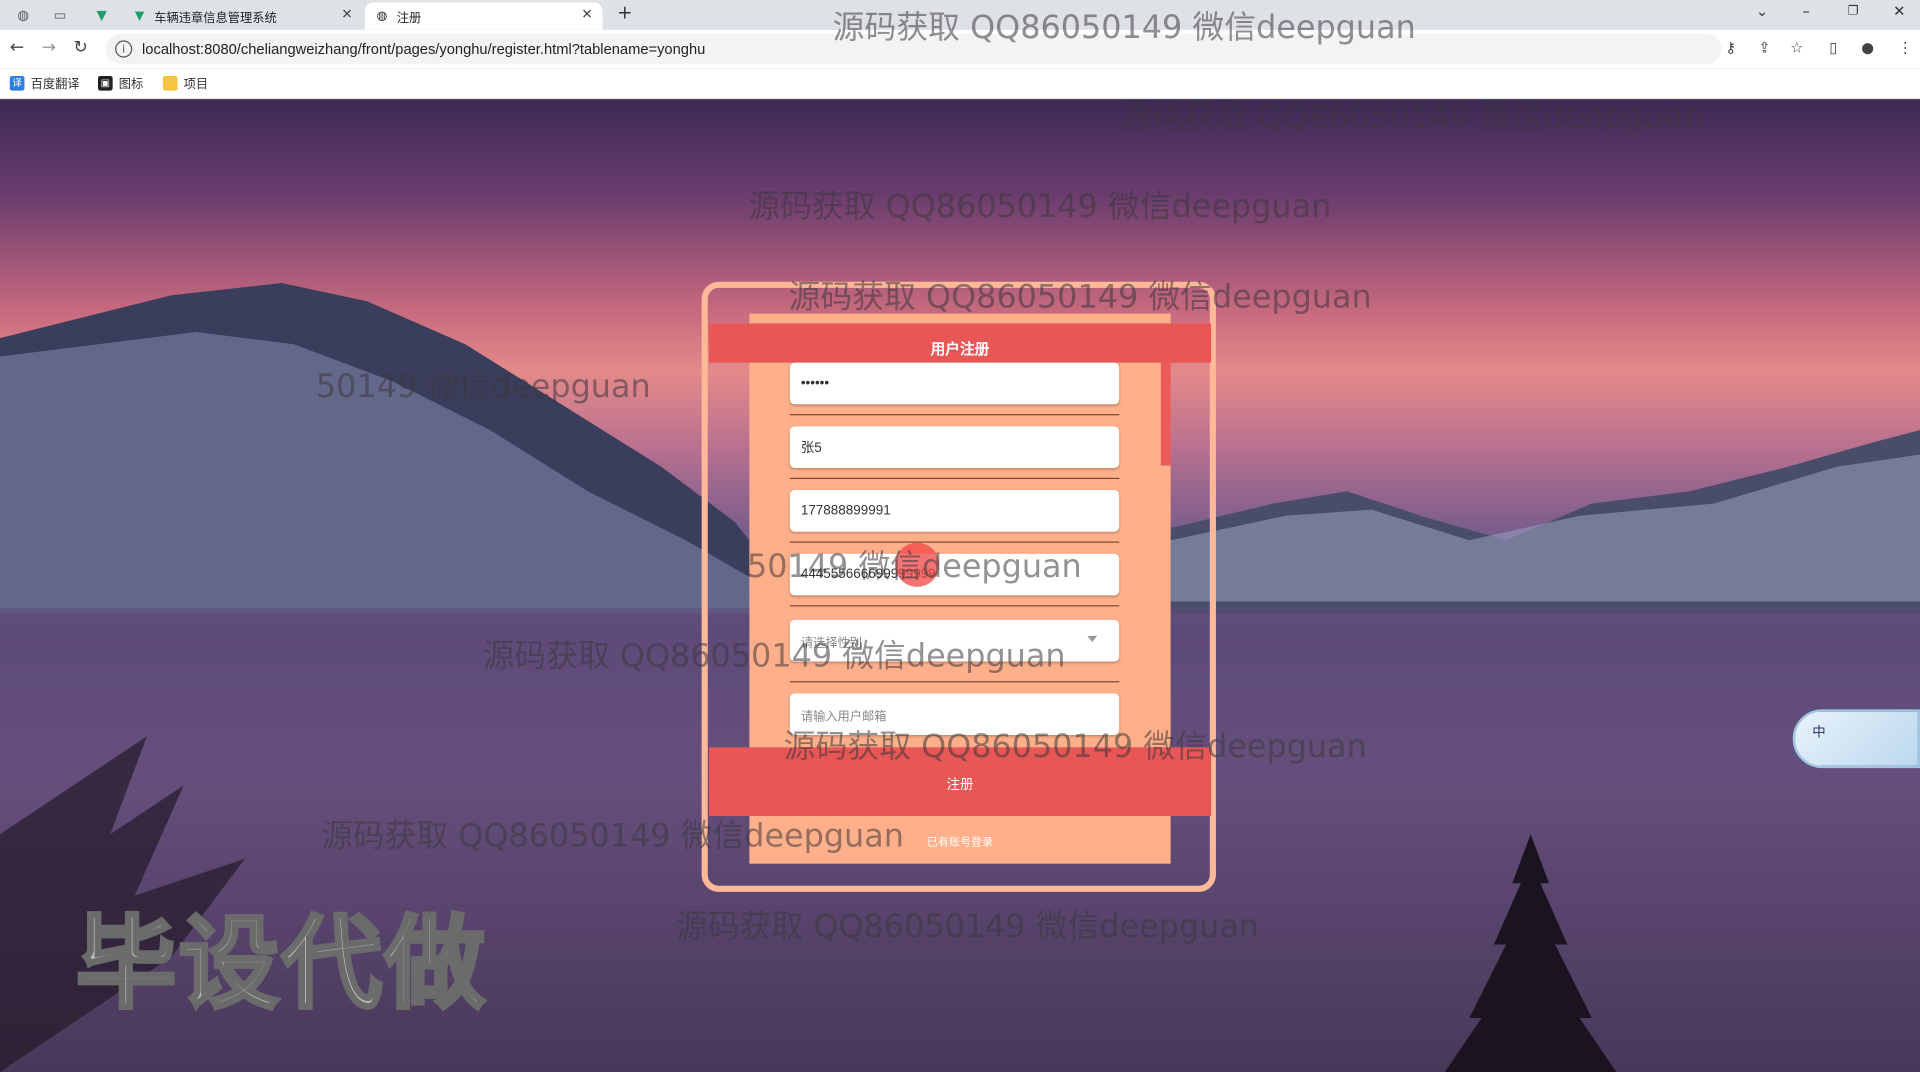 Image resolution: width=1920 pixels, height=1072 pixels. Describe the element at coordinates (1805, 10) in the screenshot. I see `minimize-icon: –` at that location.